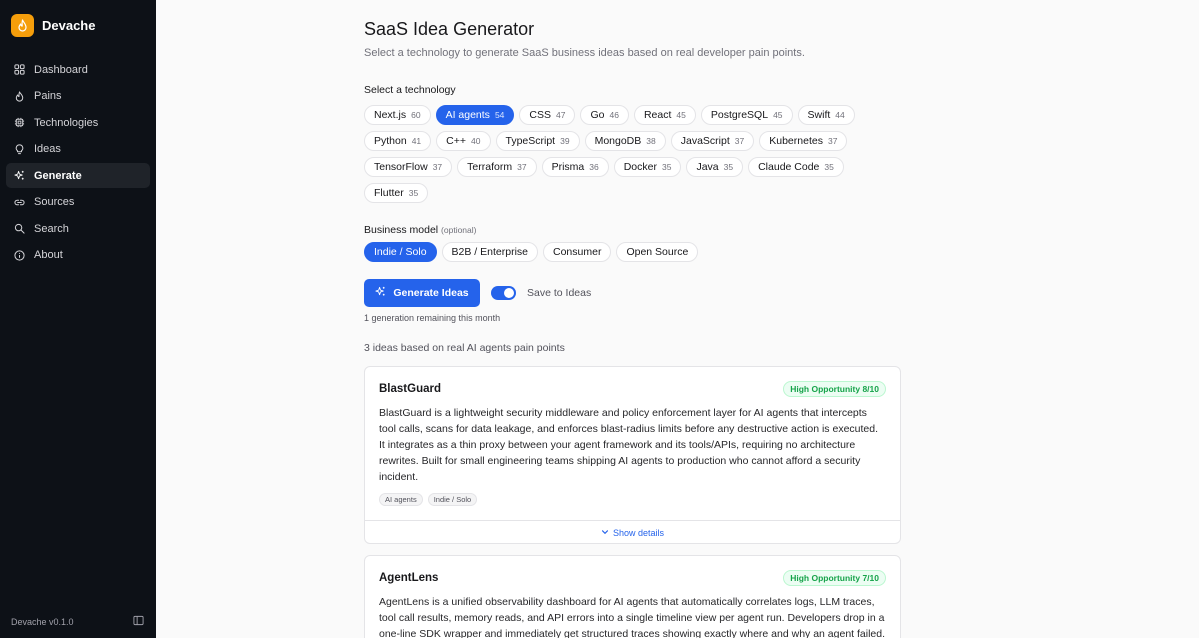 This screenshot has height=638, width=1199. I want to click on chip-count: 47, so click(561, 115).